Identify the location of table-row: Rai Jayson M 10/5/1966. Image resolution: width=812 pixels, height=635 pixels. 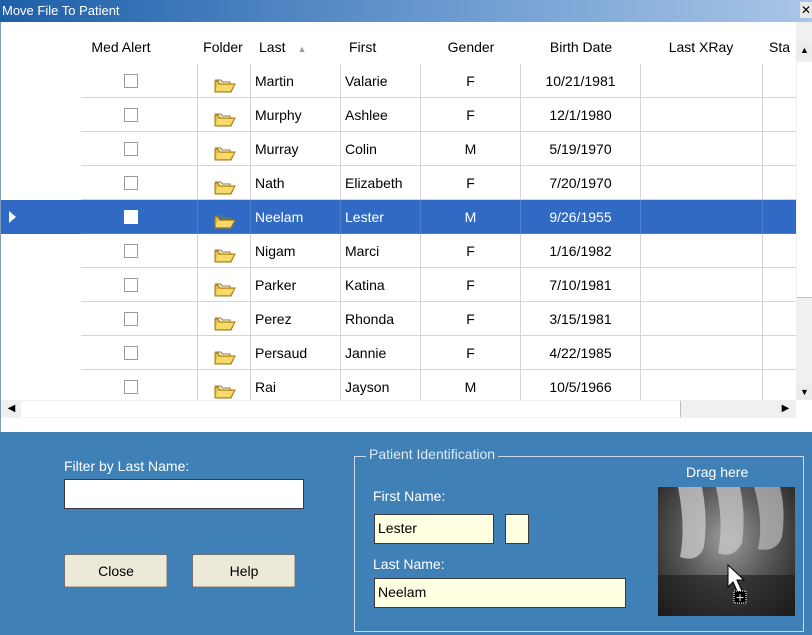
(398, 387).